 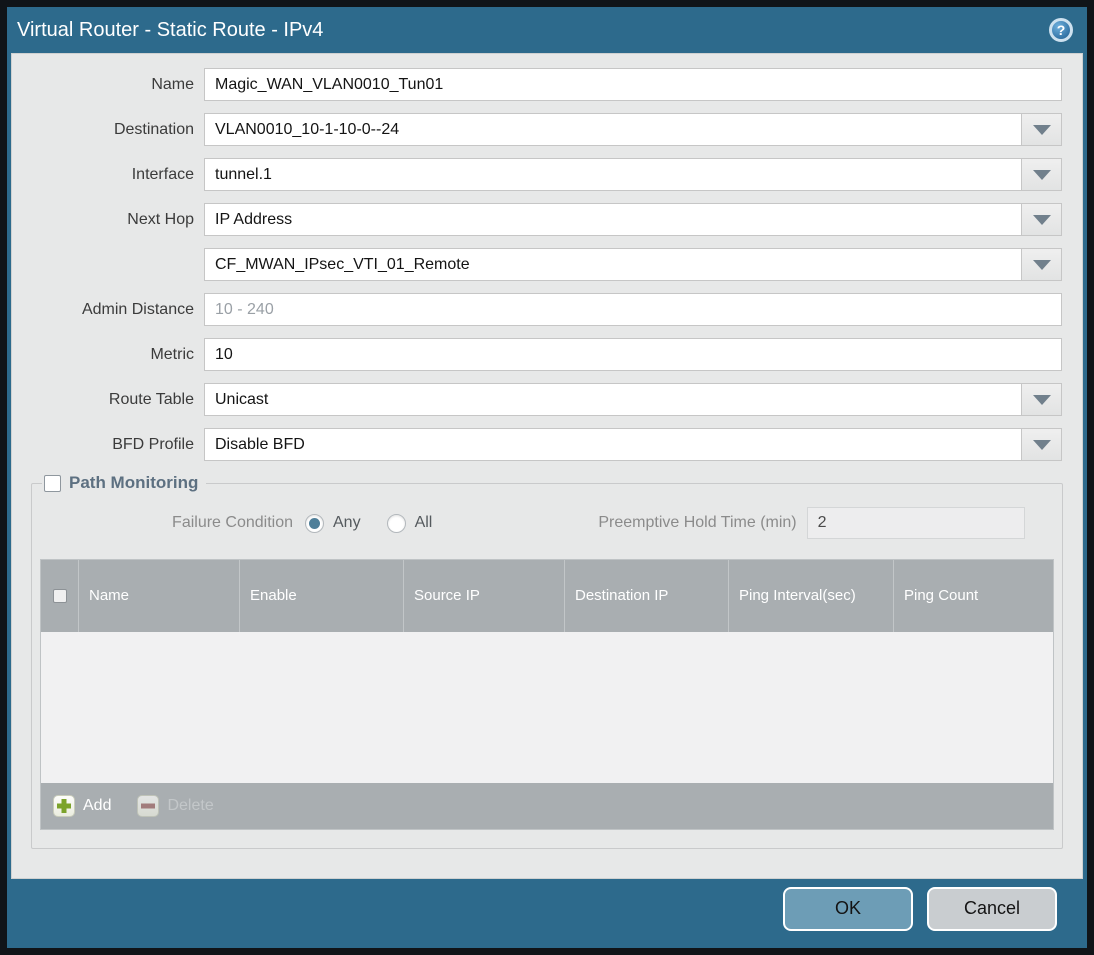 I want to click on bfd-profile-row: BFD Profile, so click(x=547, y=444).